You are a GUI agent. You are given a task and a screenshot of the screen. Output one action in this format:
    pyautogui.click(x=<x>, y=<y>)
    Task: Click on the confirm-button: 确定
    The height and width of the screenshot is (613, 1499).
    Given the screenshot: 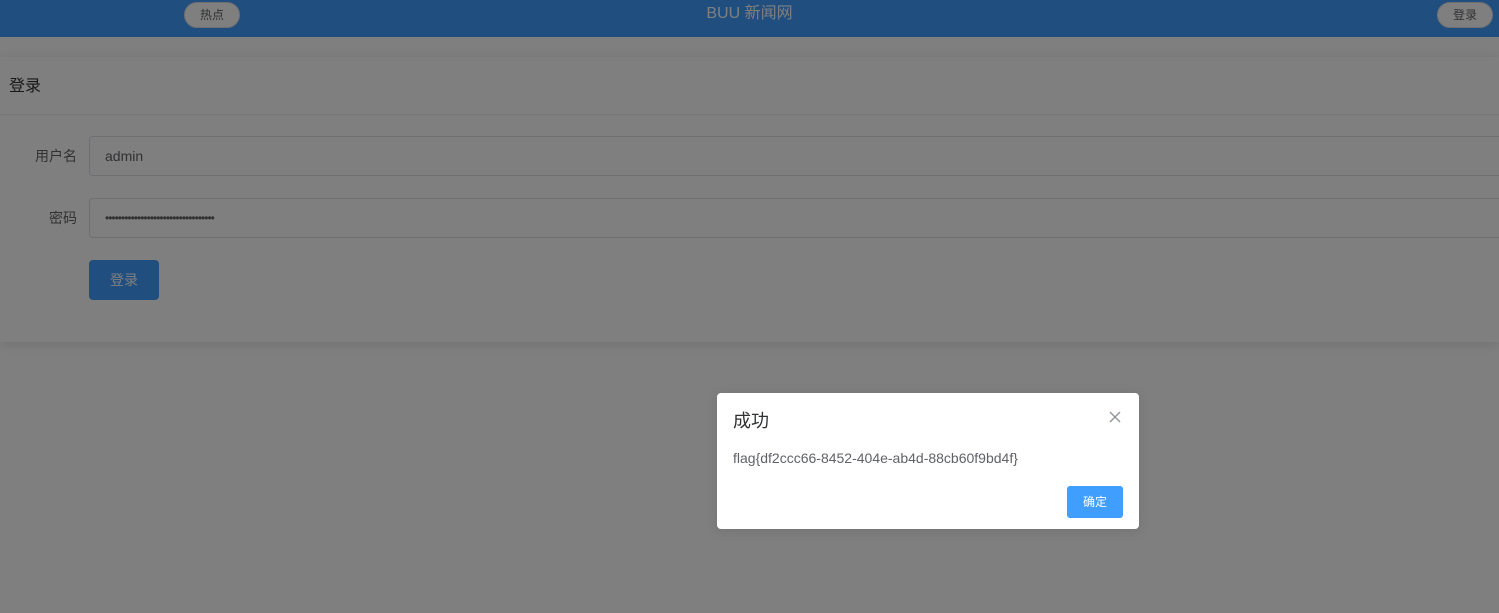 What is the action you would take?
    pyautogui.click(x=1095, y=502)
    